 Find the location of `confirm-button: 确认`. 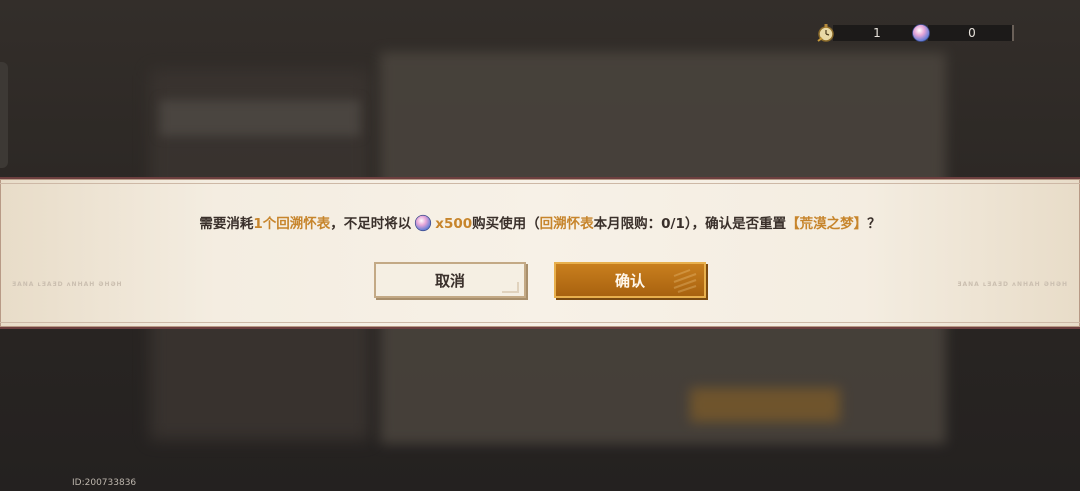

confirm-button: 确认 is located at coordinates (630, 280).